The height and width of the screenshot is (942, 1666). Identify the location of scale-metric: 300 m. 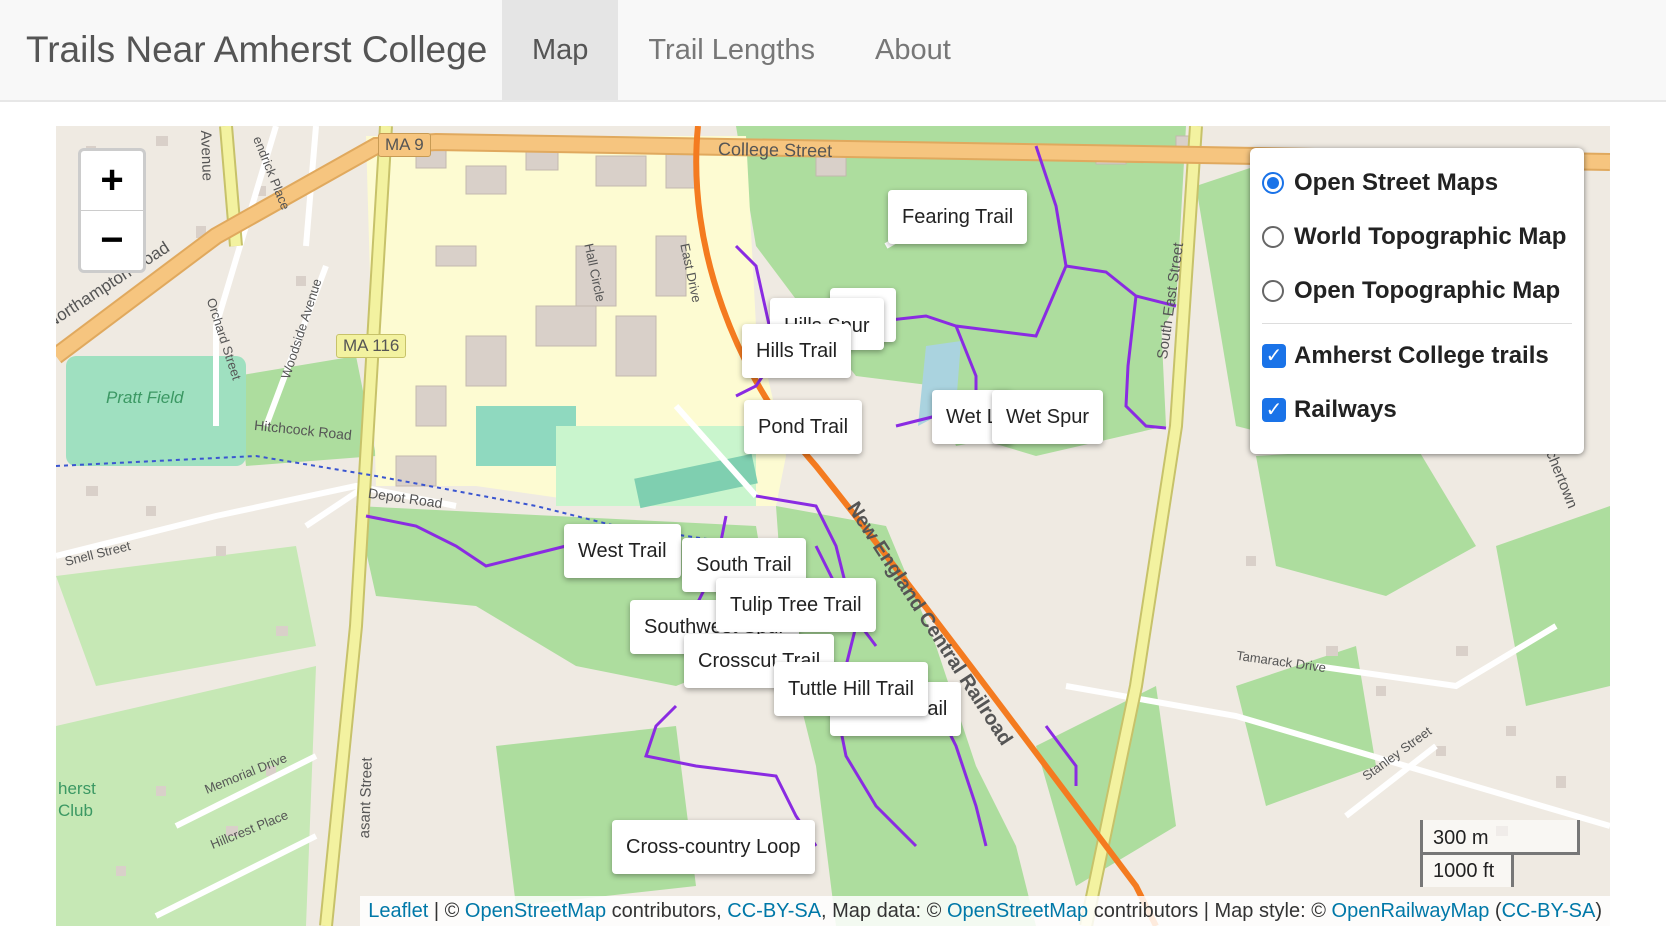
(1500, 837).